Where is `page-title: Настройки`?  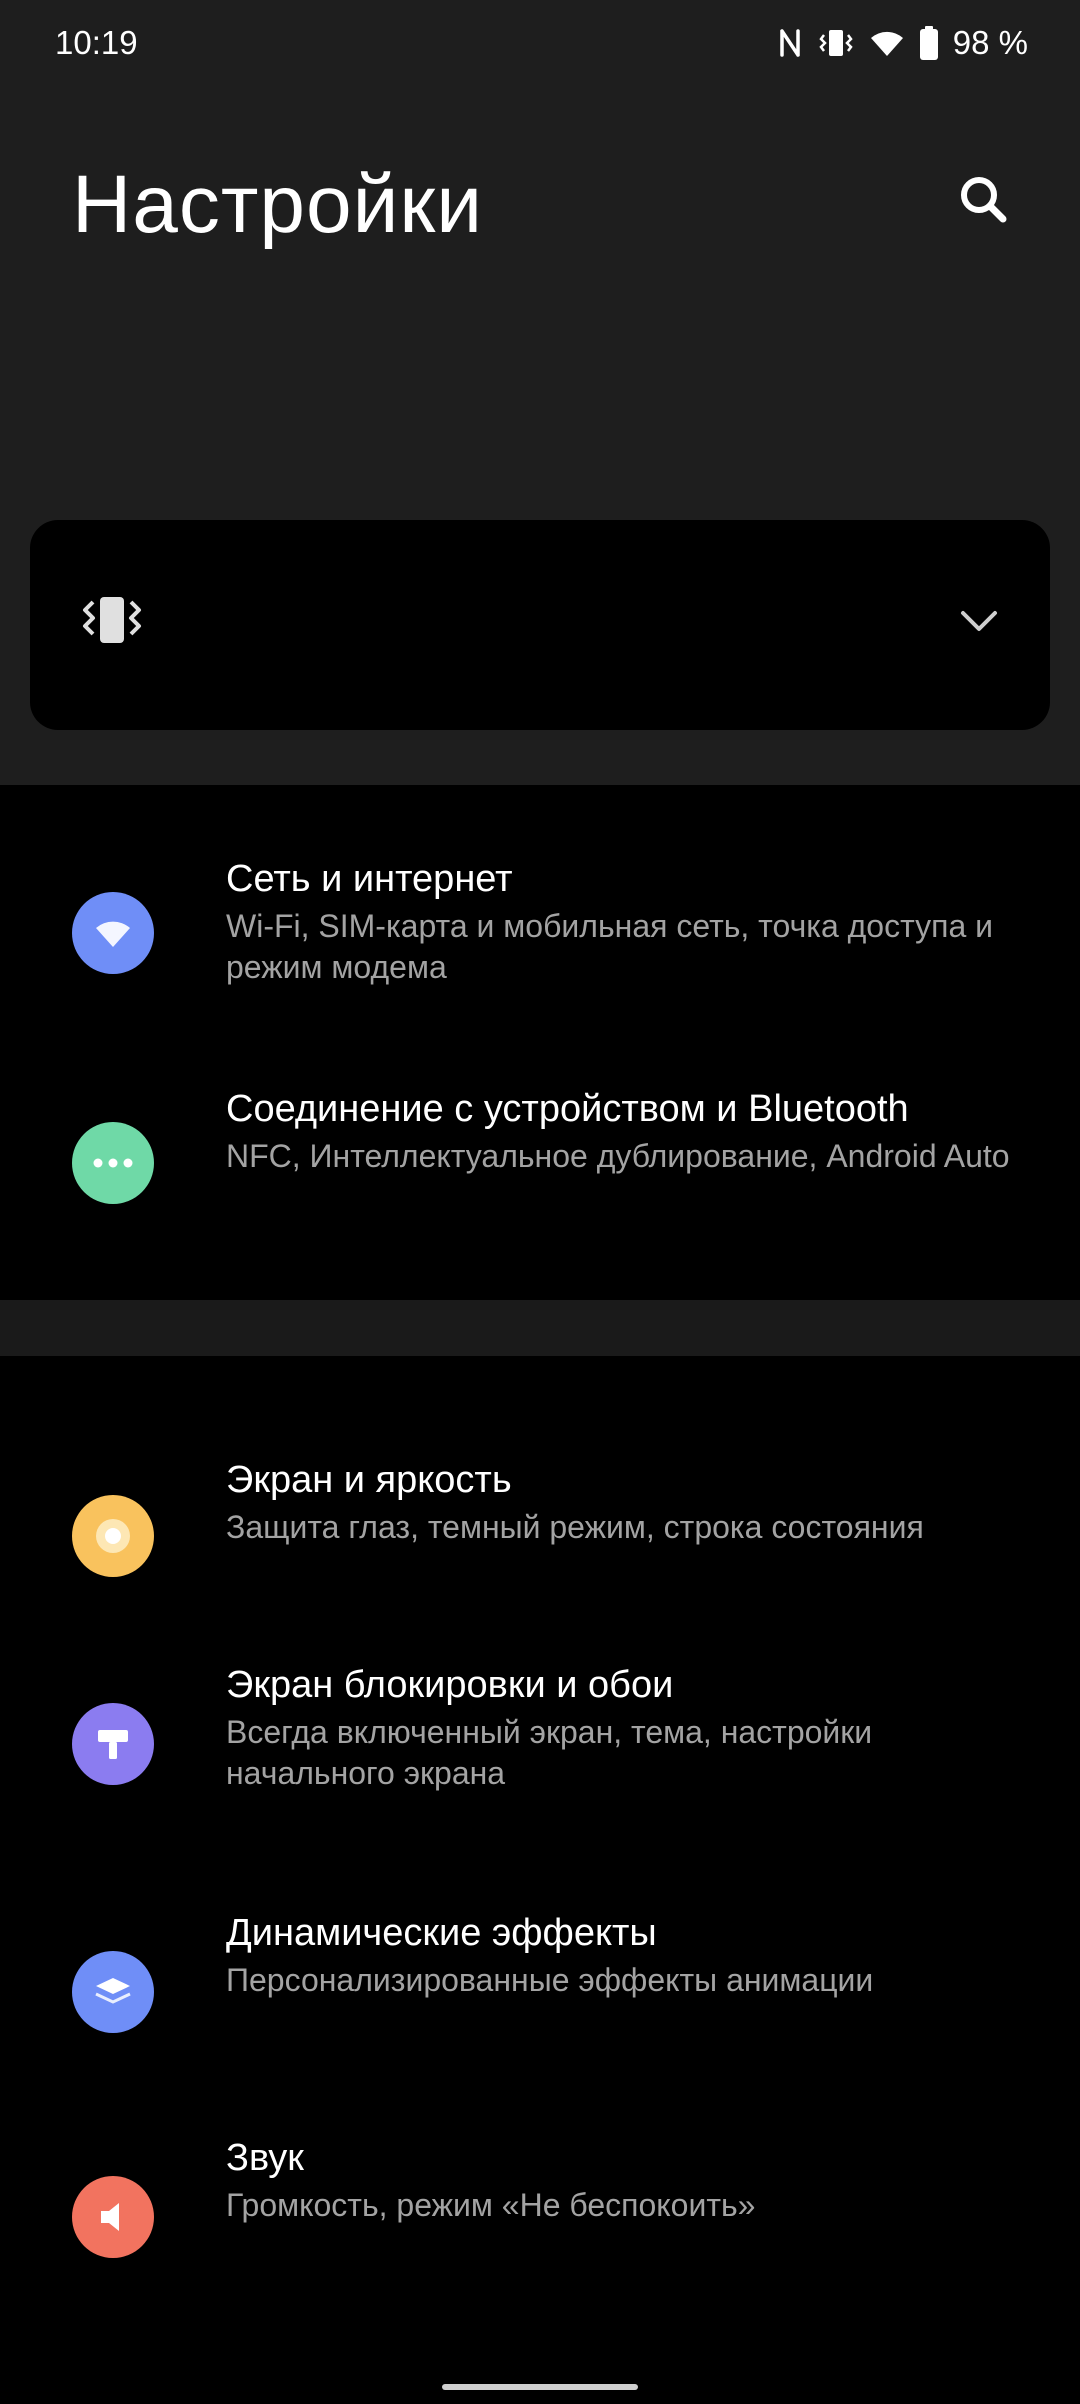 page-title: Настройки is located at coordinates (278, 204).